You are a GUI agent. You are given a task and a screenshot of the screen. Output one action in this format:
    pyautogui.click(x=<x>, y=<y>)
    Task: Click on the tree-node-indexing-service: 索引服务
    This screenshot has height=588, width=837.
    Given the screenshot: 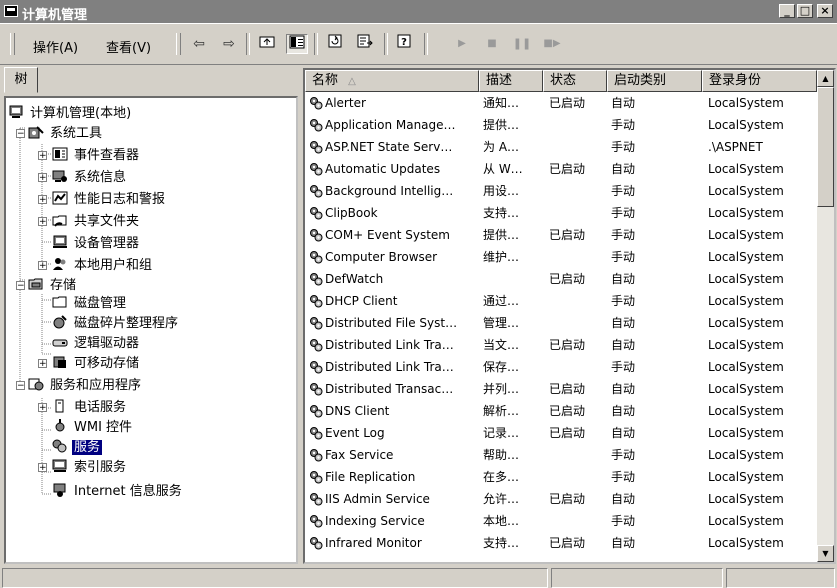 What is the action you would take?
    pyautogui.click(x=90, y=468)
    